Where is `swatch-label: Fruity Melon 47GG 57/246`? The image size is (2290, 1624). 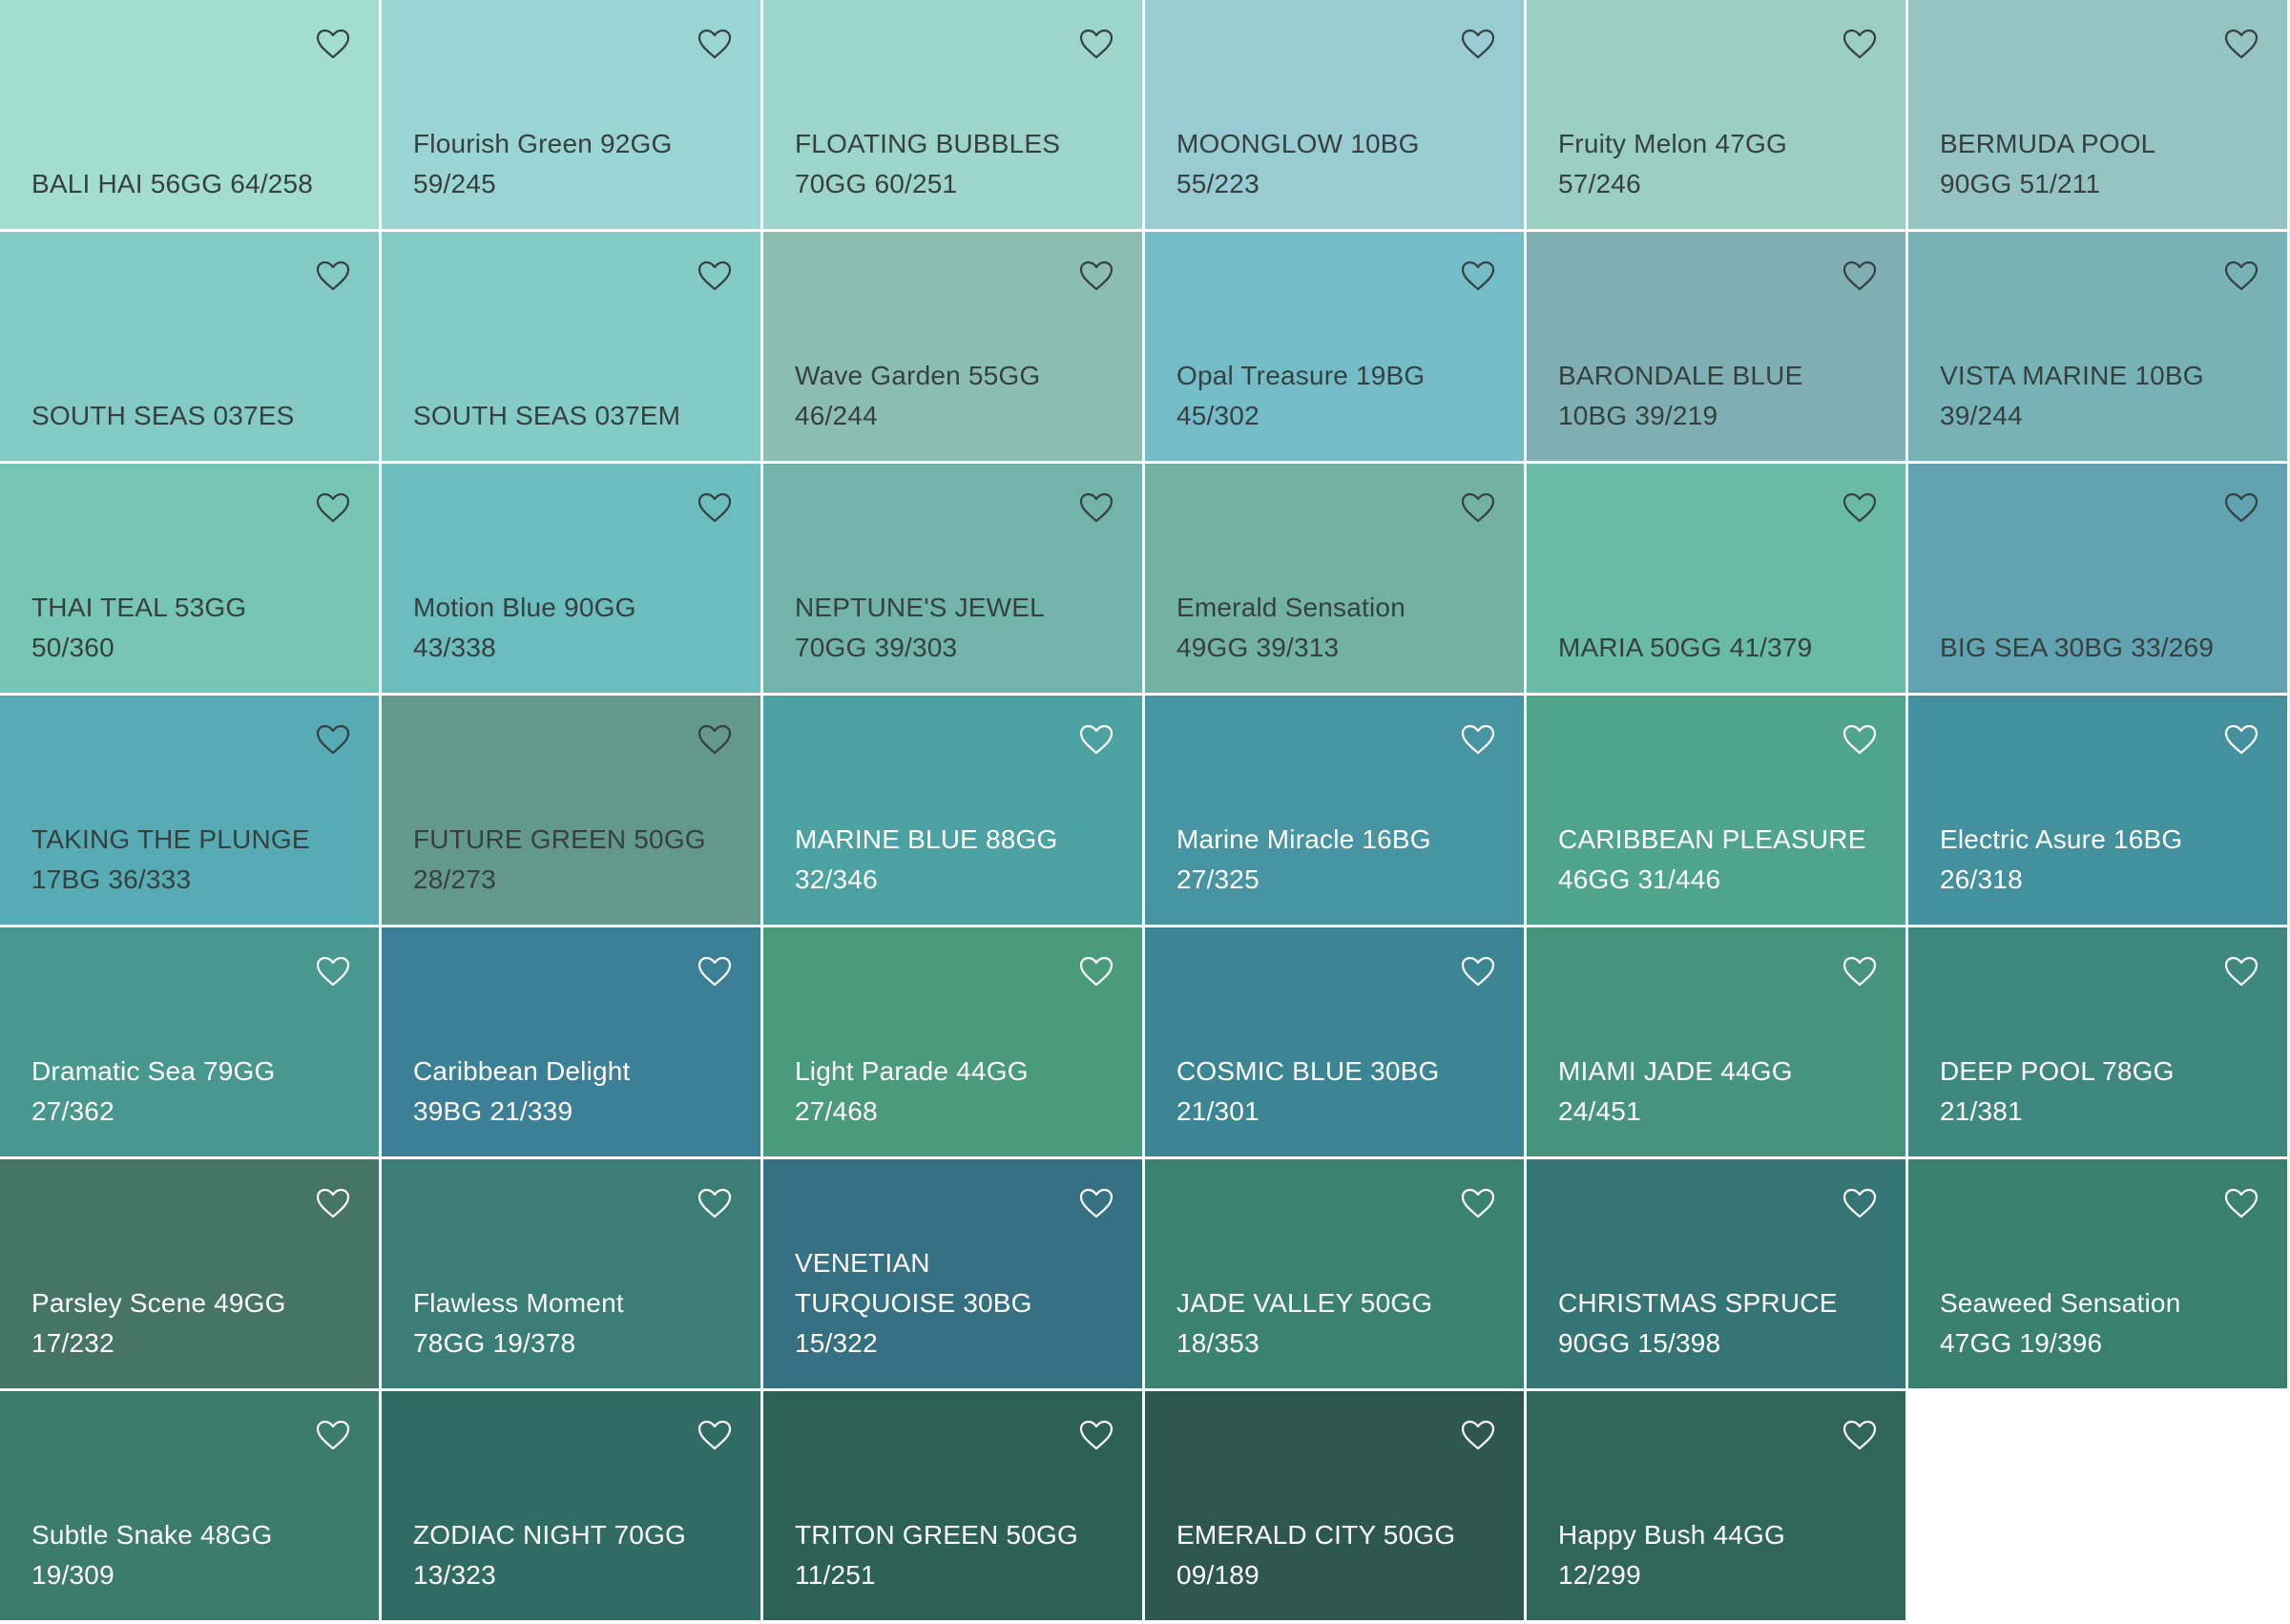 swatch-label: Fruity Melon 47GG 57/246 is located at coordinates (1713, 164).